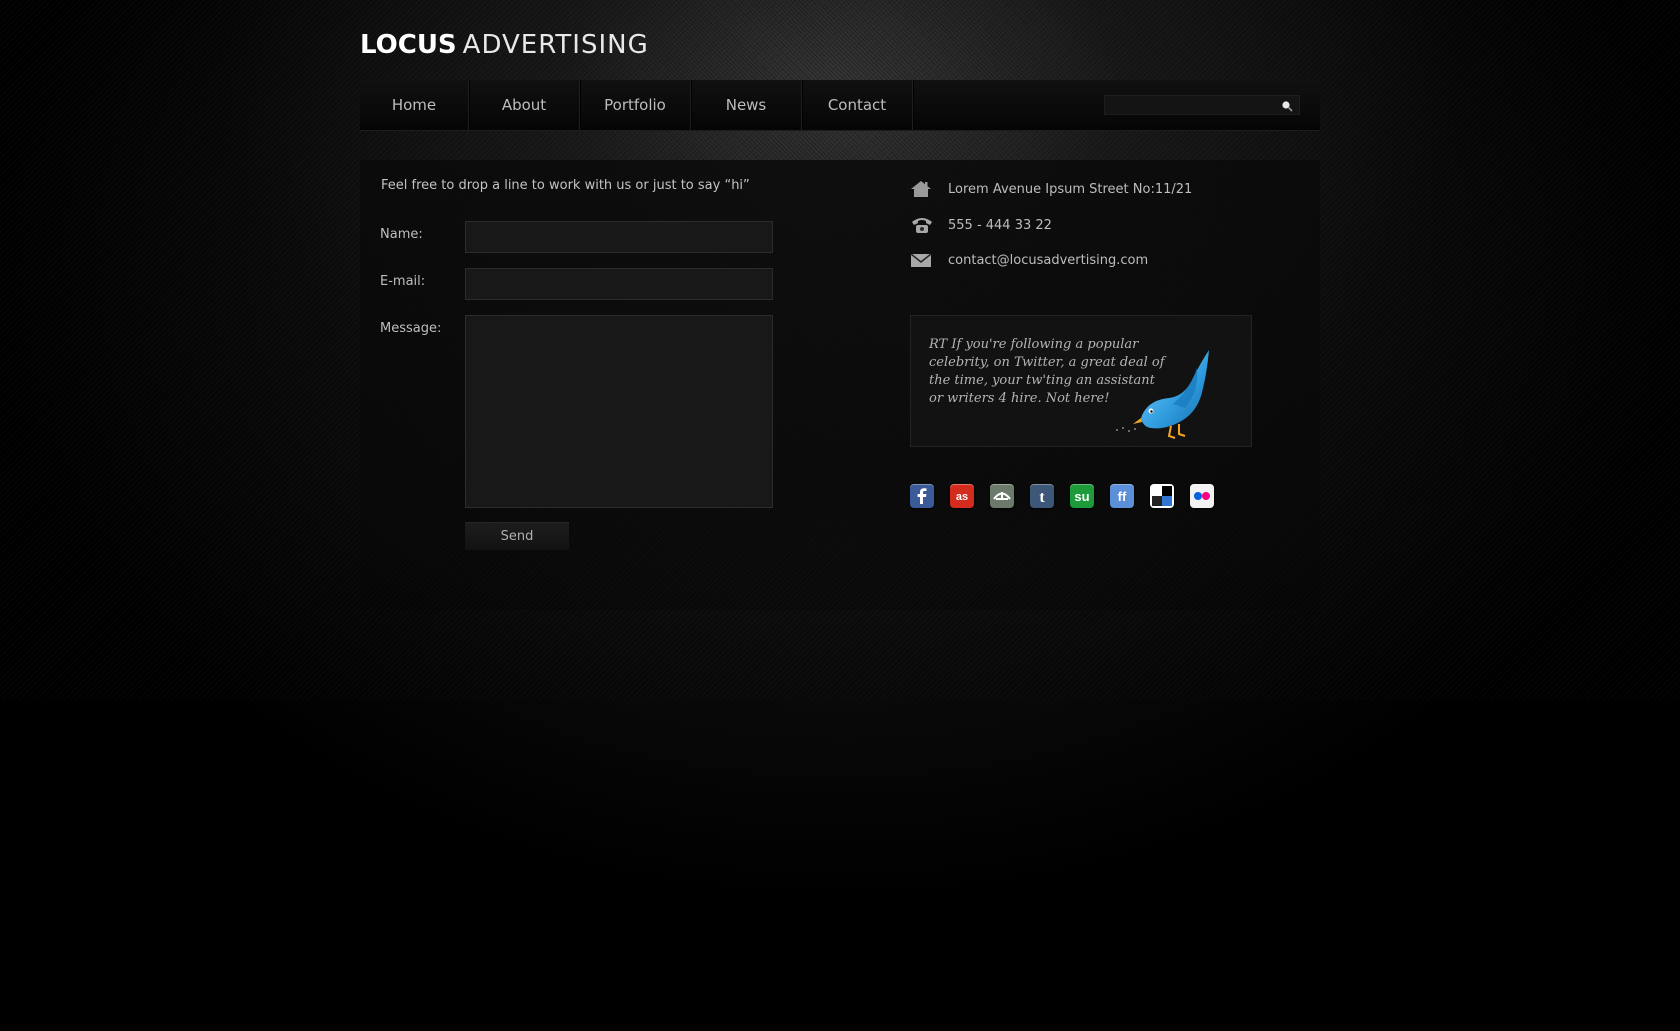 Image resolution: width=1680 pixels, height=1031 pixels. Describe the element at coordinates (922, 189) in the screenshot. I see `home-icon` at that location.